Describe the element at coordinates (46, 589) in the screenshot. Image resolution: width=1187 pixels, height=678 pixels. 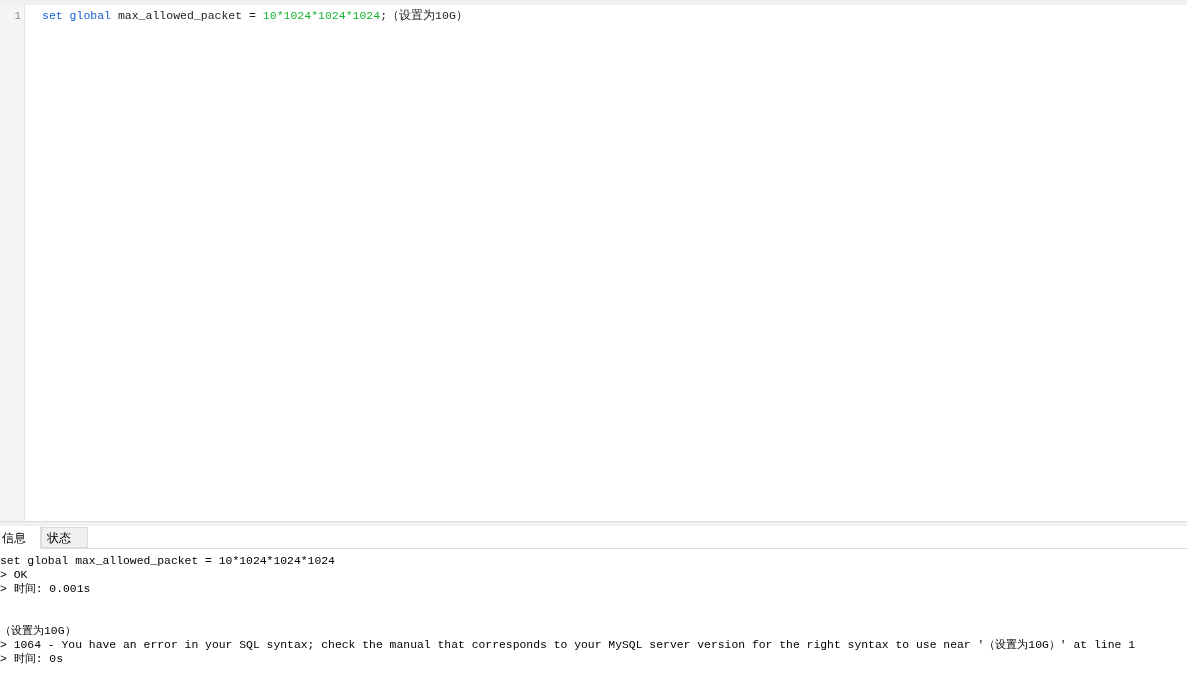
I see `message-line: > 时间: 0.001s` at that location.